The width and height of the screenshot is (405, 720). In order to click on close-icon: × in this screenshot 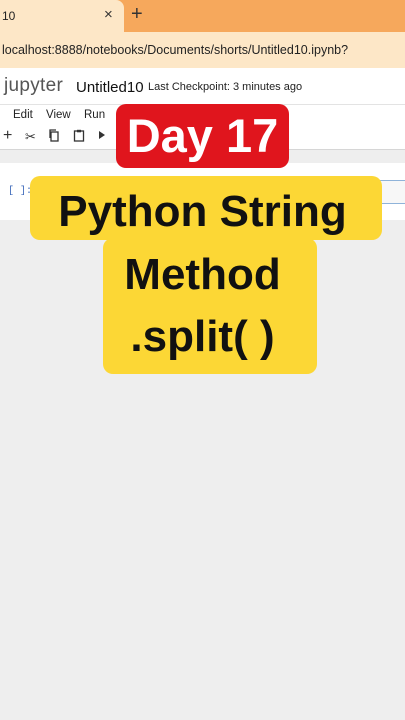, I will do `click(108, 14)`.